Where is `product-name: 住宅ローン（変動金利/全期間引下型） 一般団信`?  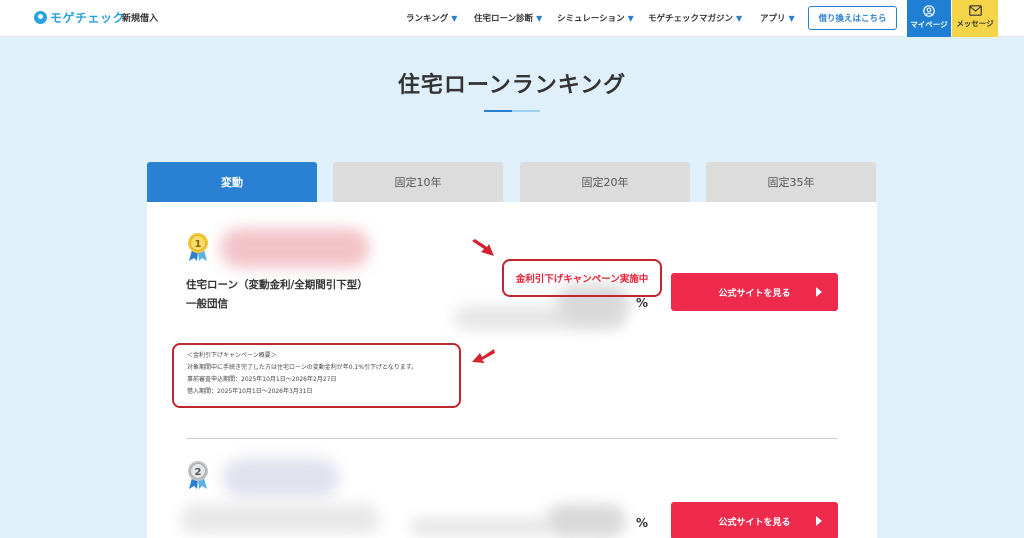
product-name: 住宅ローン（変動金利/全期間引下型） 一般団信 is located at coordinates (277, 295).